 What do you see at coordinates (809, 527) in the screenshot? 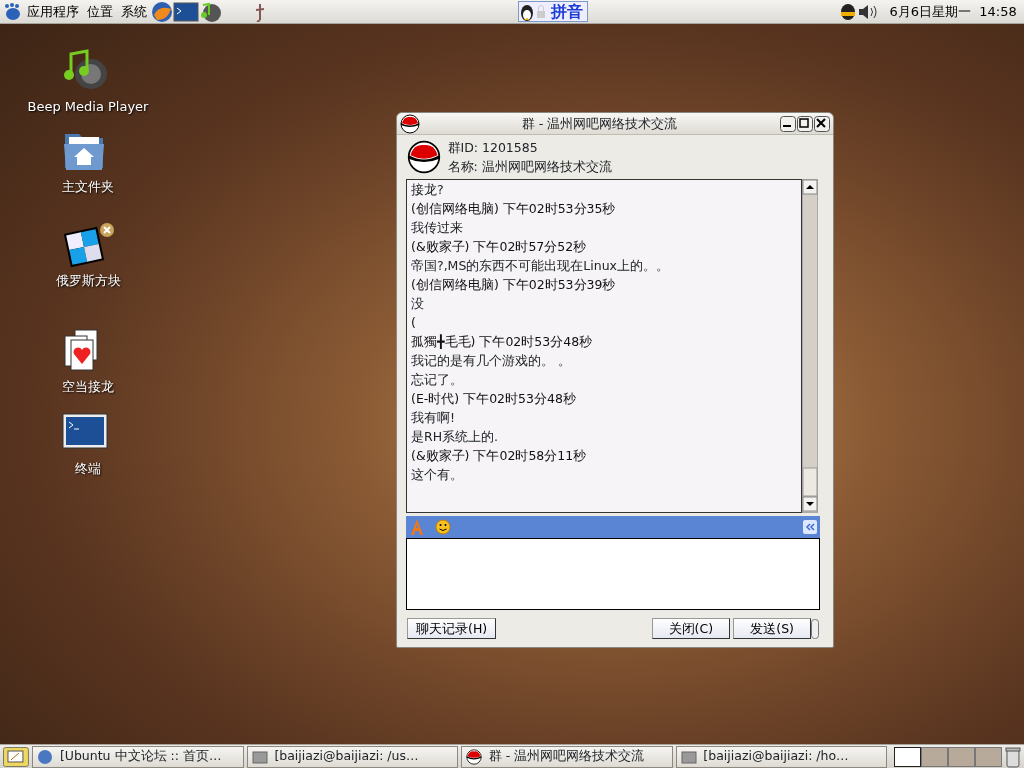
I see `collapse-icon` at bounding box center [809, 527].